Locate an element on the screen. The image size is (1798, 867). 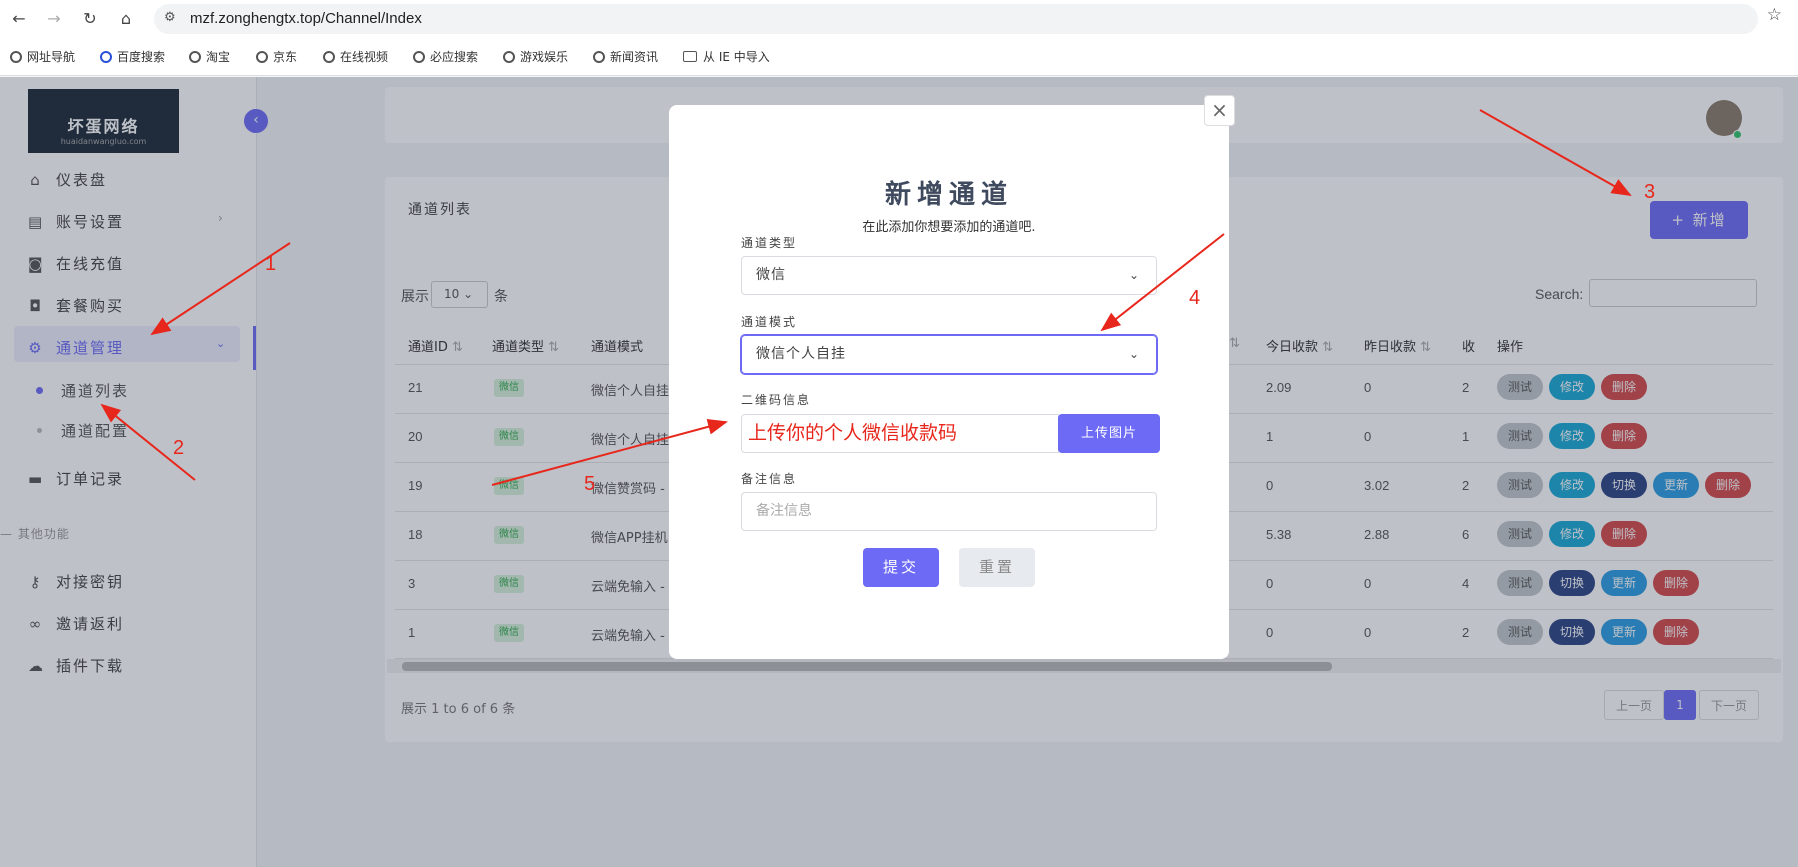
submit-button: 提交 is located at coordinates (901, 567).